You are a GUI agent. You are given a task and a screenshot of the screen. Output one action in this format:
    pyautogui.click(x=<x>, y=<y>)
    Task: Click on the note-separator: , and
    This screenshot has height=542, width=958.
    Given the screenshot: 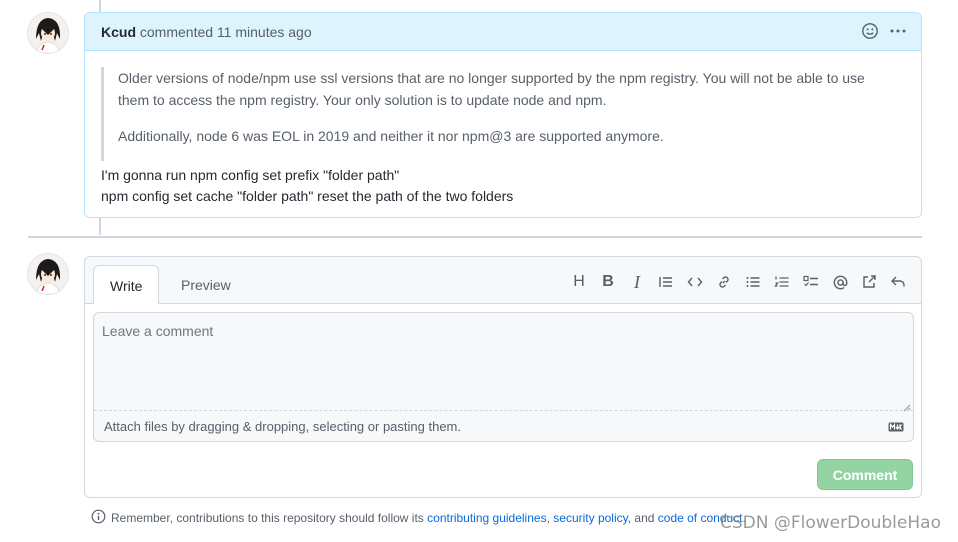 What is the action you would take?
    pyautogui.click(x=641, y=518)
    